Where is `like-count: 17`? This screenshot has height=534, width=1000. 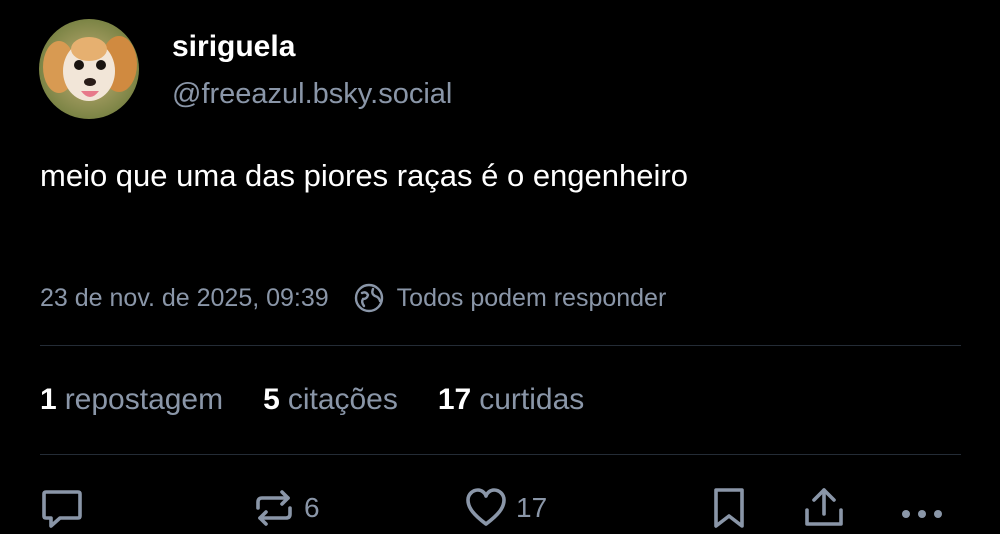
like-count: 17 is located at coordinates (532, 507).